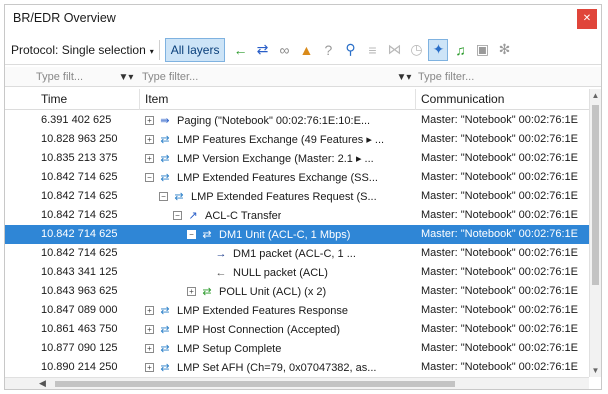 This screenshot has width=608, height=394. Describe the element at coordinates (64, 18) in the screenshot. I see `window-title: BR/EDR Overview` at that location.